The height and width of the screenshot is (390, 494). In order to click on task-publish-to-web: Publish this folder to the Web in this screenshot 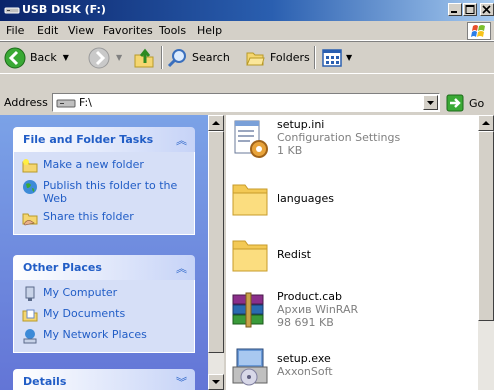, I will do `click(104, 192)`.